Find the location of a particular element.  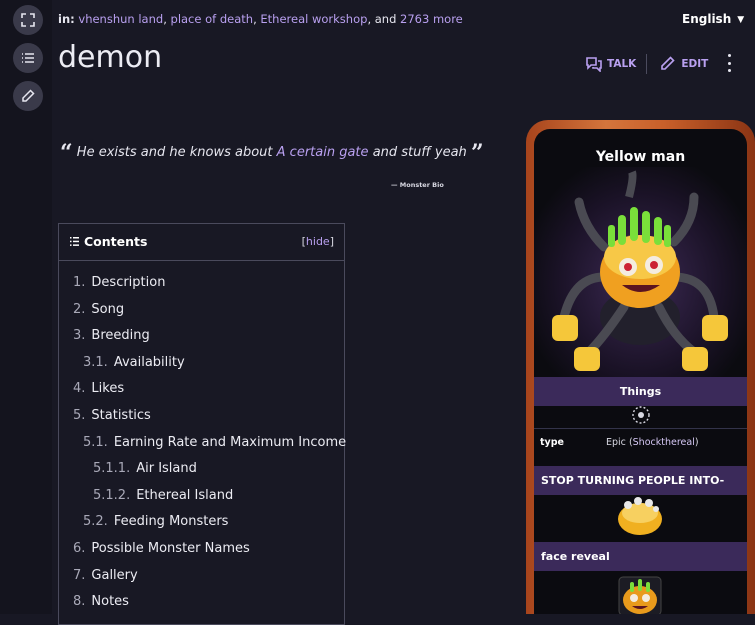

toc-item: 5.1.1. Air Island is located at coordinates (145, 468).